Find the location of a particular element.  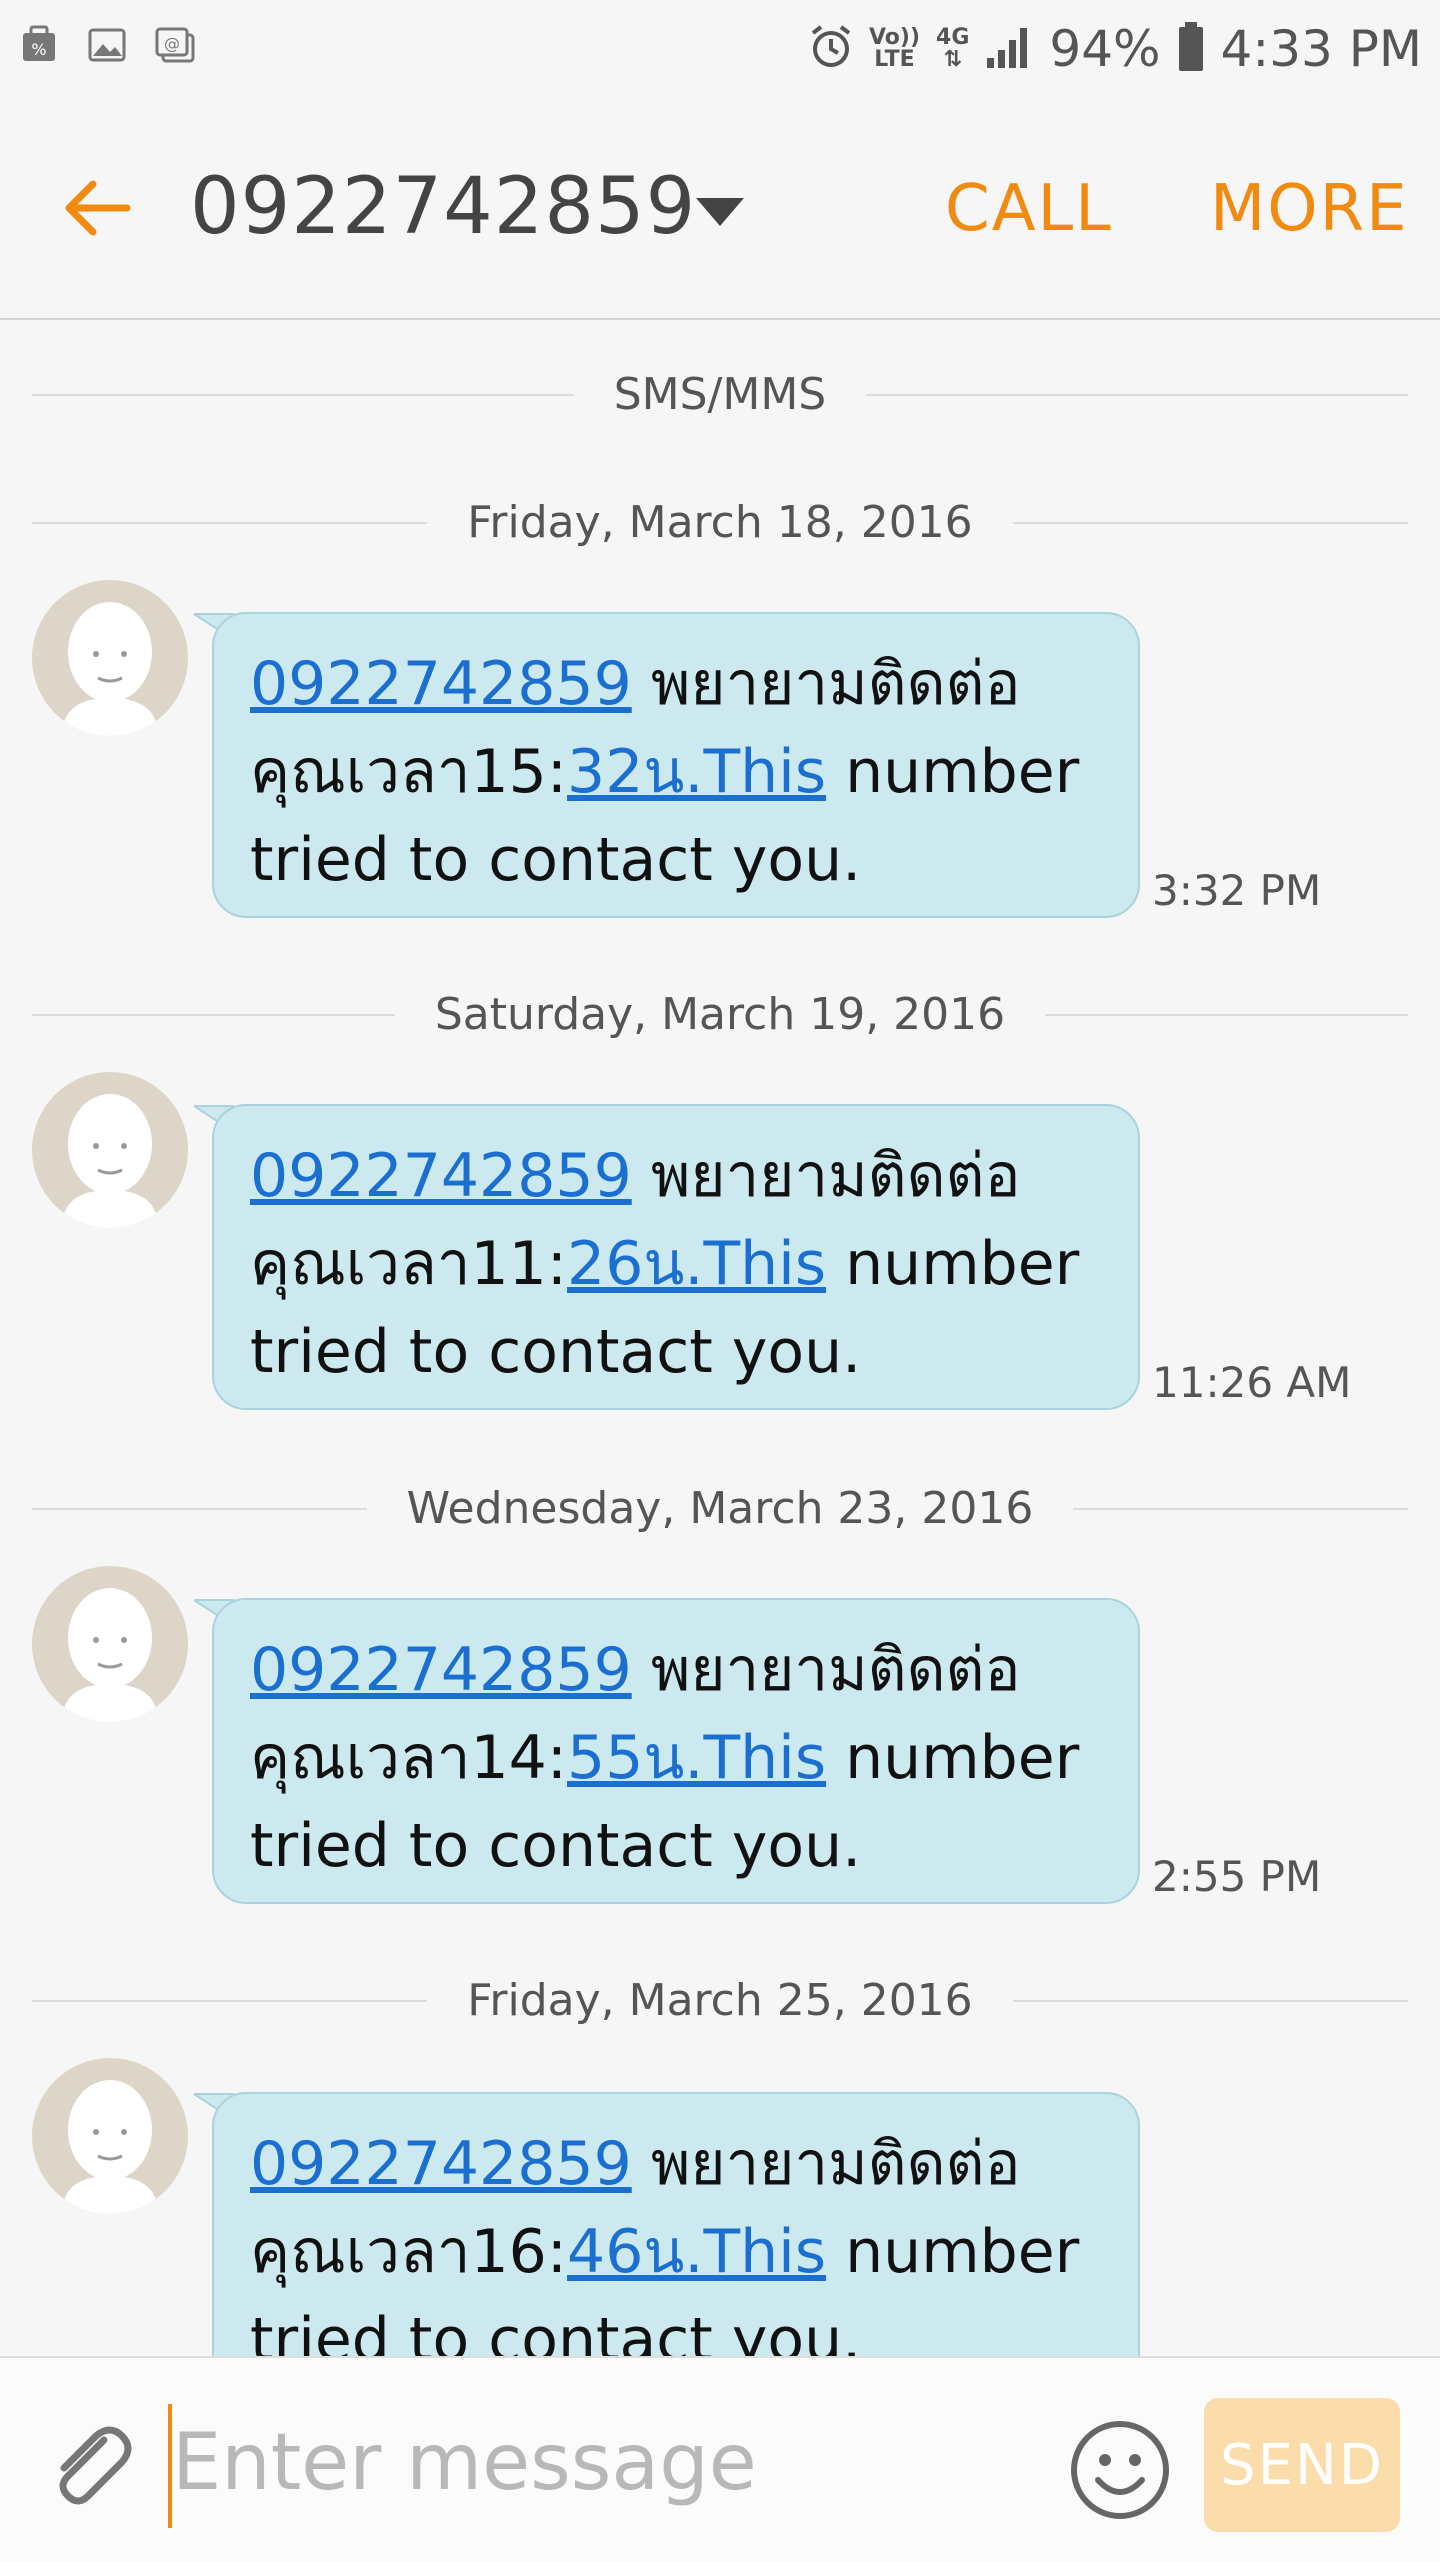

message-link: 26น.This is located at coordinates (696, 1264).